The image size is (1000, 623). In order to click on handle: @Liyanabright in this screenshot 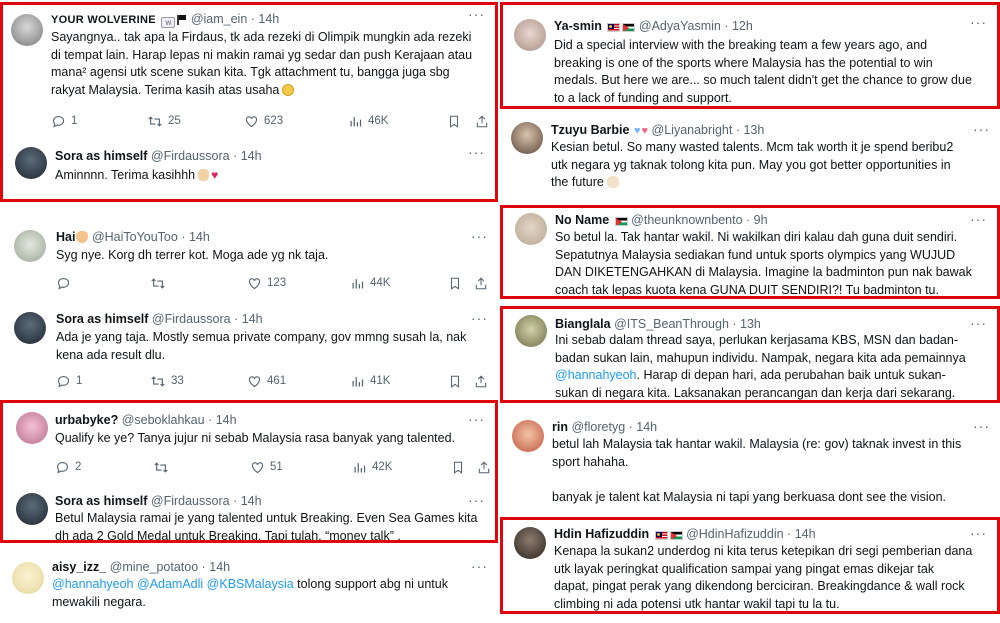, I will do `click(692, 130)`.